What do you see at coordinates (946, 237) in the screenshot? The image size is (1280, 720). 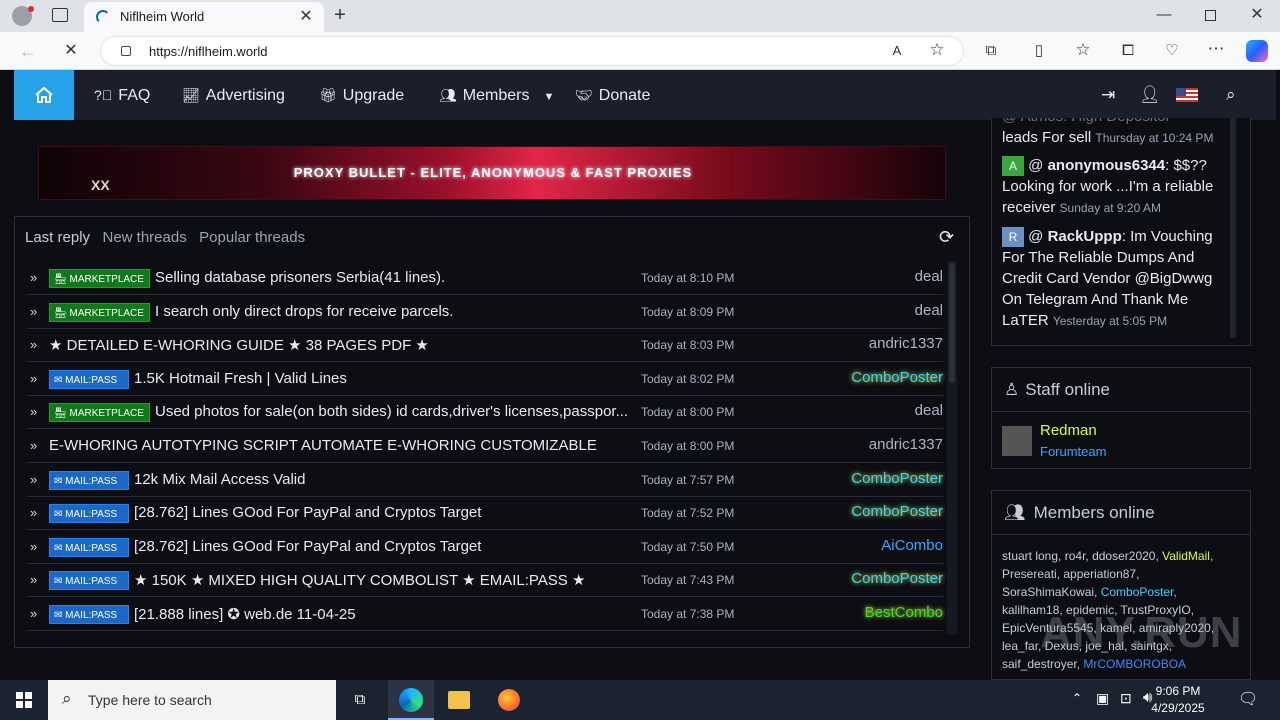 I see `refresh-icon: ⟳` at bounding box center [946, 237].